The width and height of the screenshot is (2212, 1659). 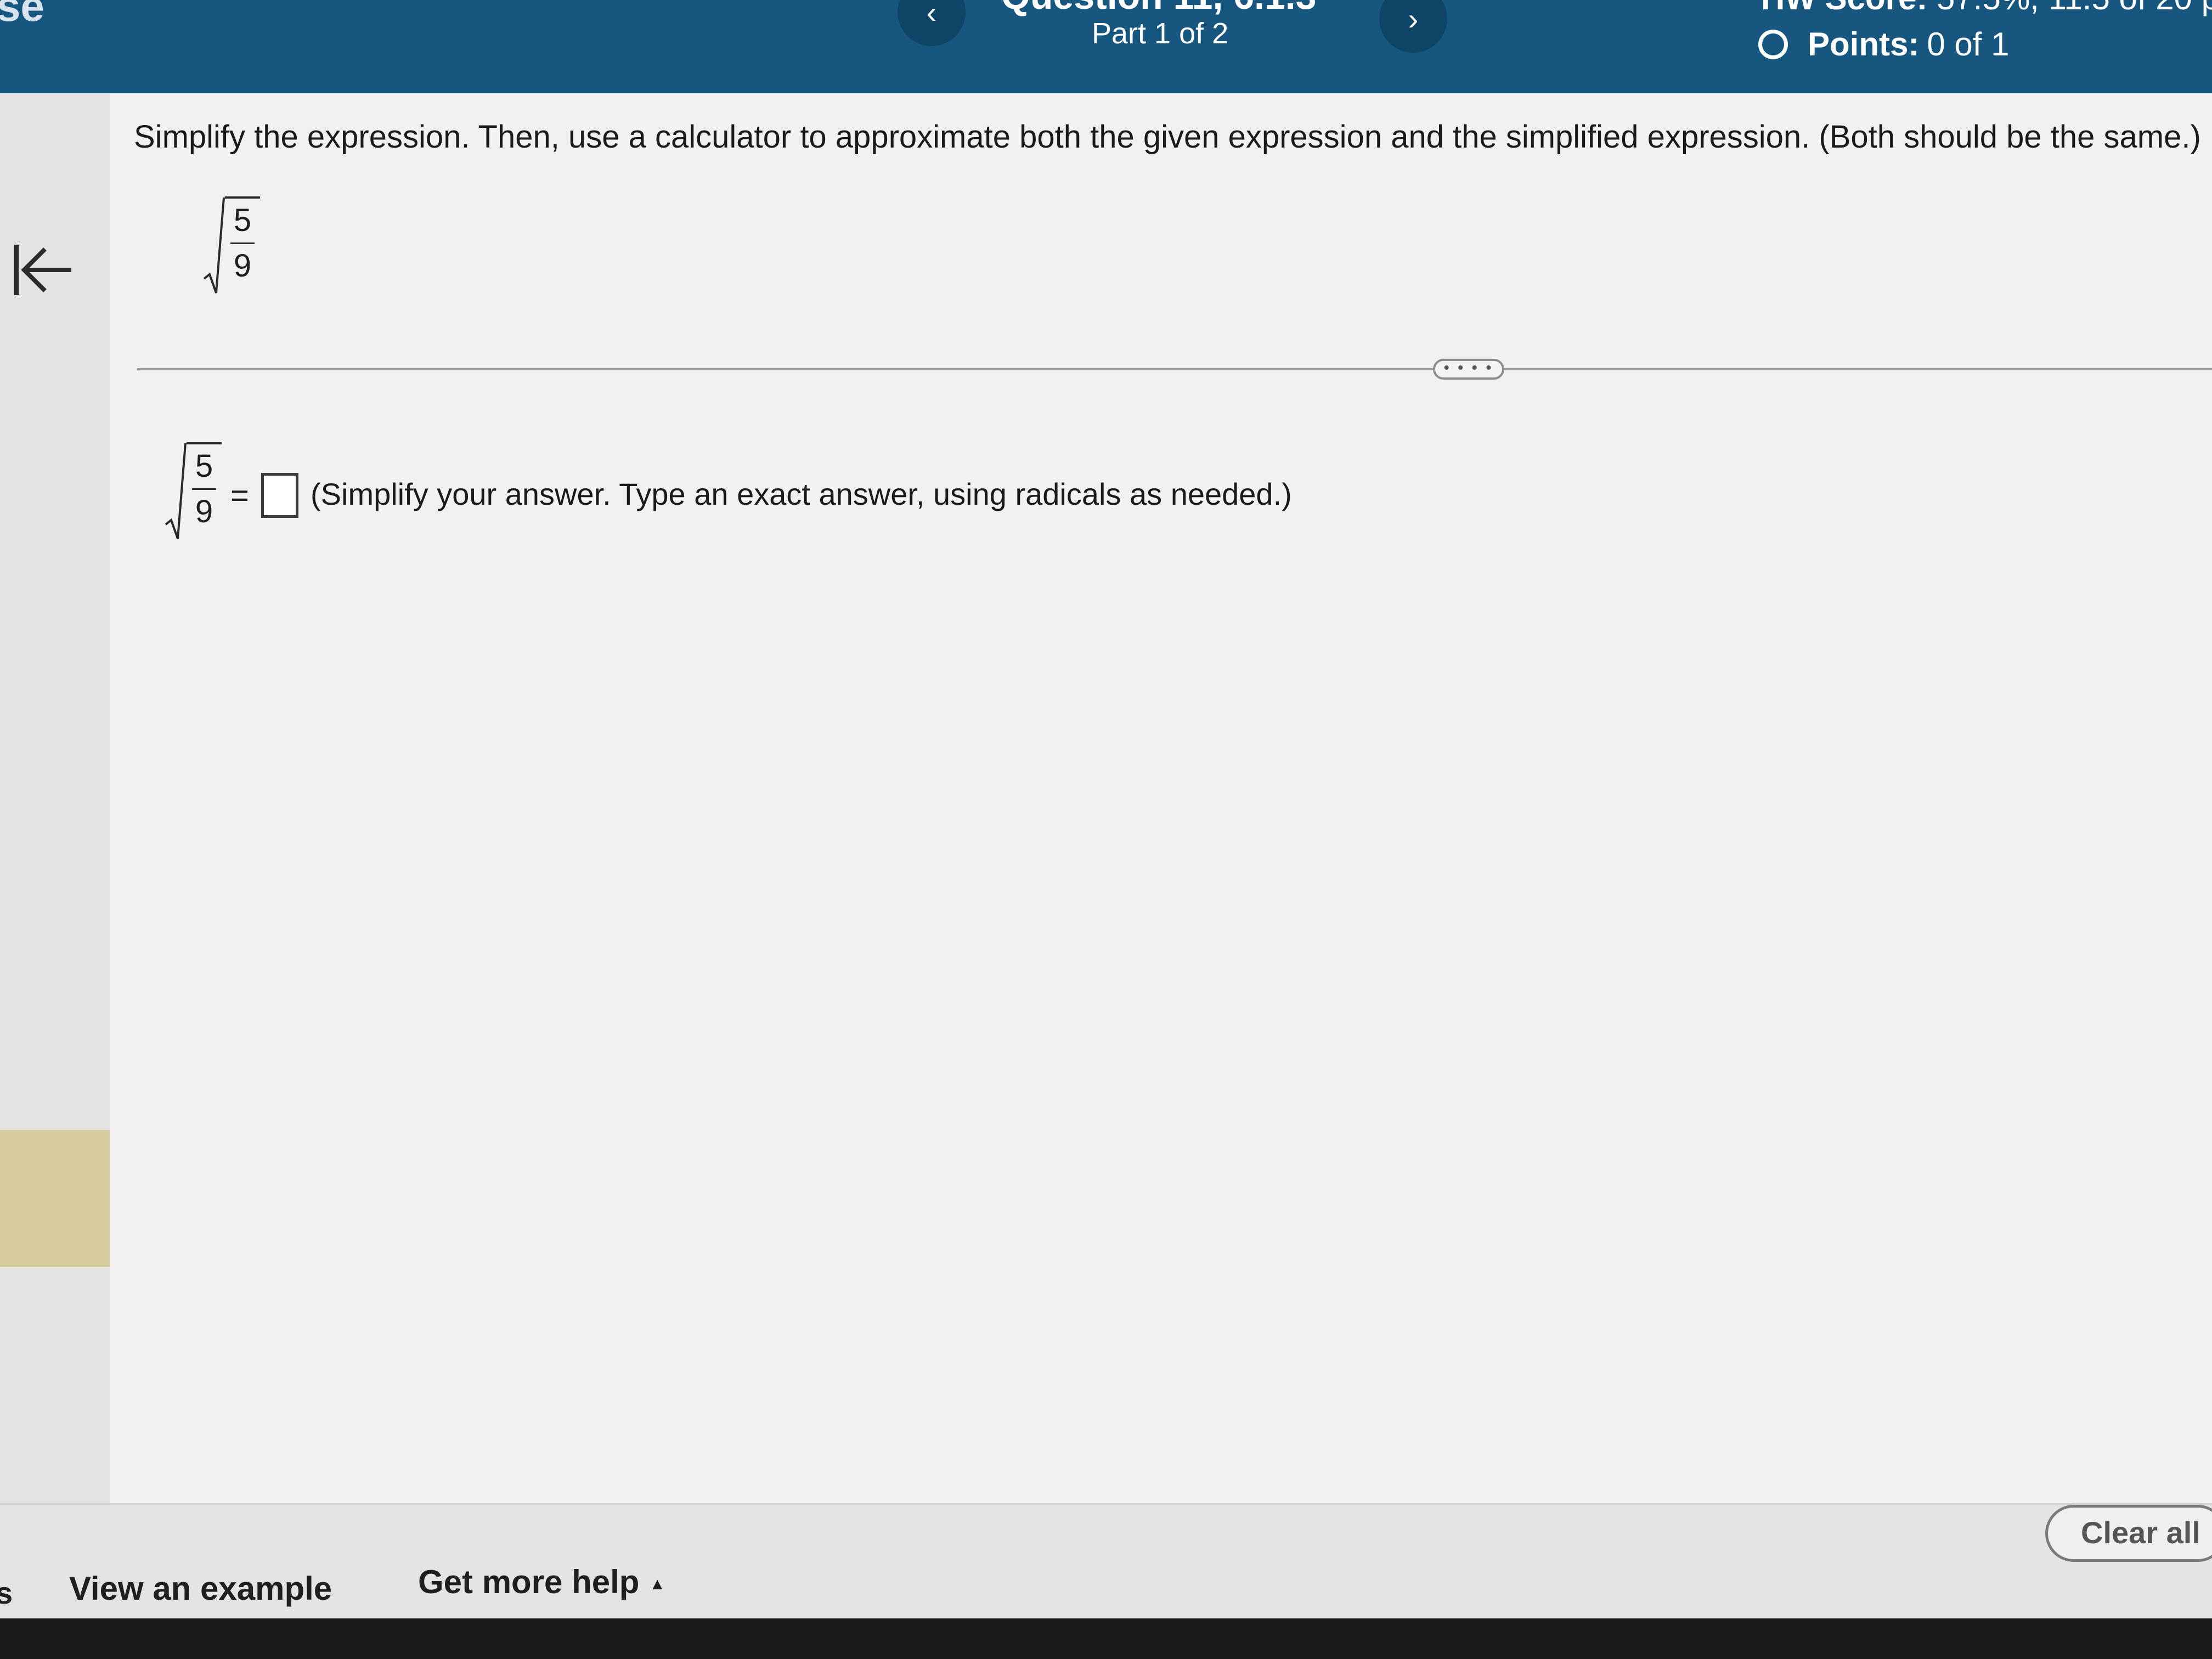 I want to click on collapse-sidebar-button, so click(x=43, y=270).